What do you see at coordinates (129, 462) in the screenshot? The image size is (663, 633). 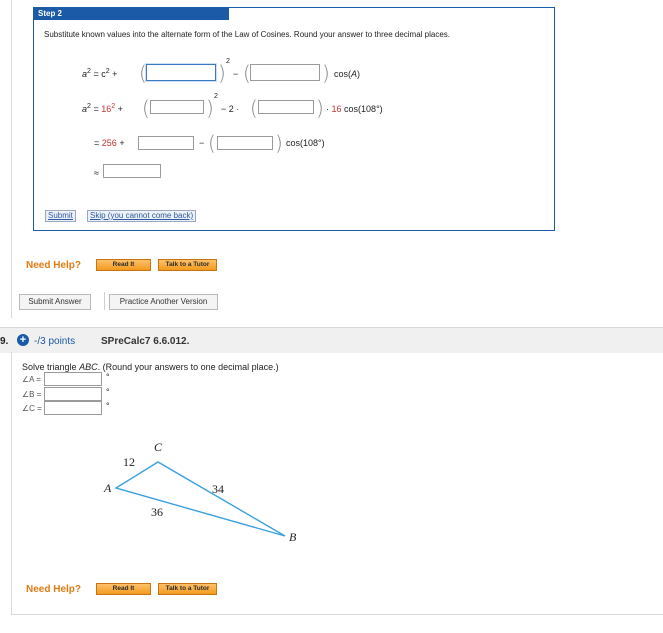 I see `side-ac-label: 12` at bounding box center [129, 462].